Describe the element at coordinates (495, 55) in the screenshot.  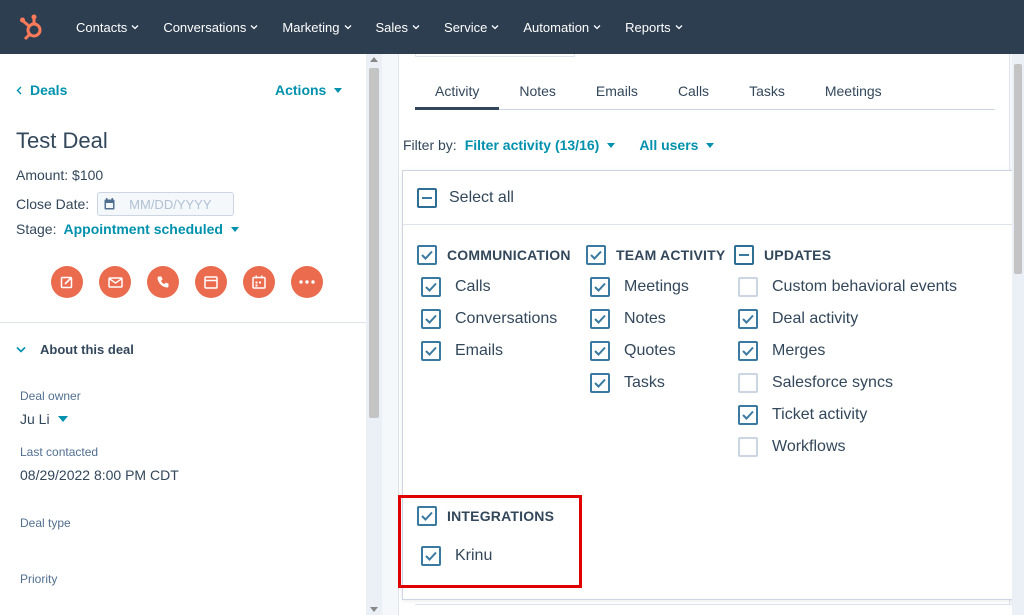
I see `search-box-edge` at that location.